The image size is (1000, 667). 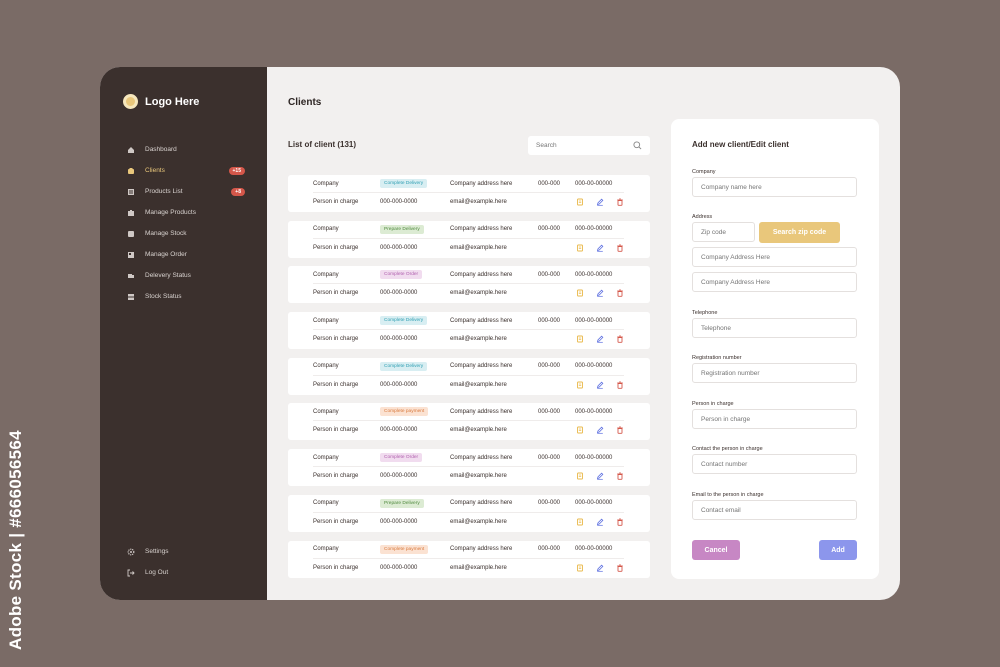 What do you see at coordinates (774, 419) in the screenshot?
I see `person-field` at bounding box center [774, 419].